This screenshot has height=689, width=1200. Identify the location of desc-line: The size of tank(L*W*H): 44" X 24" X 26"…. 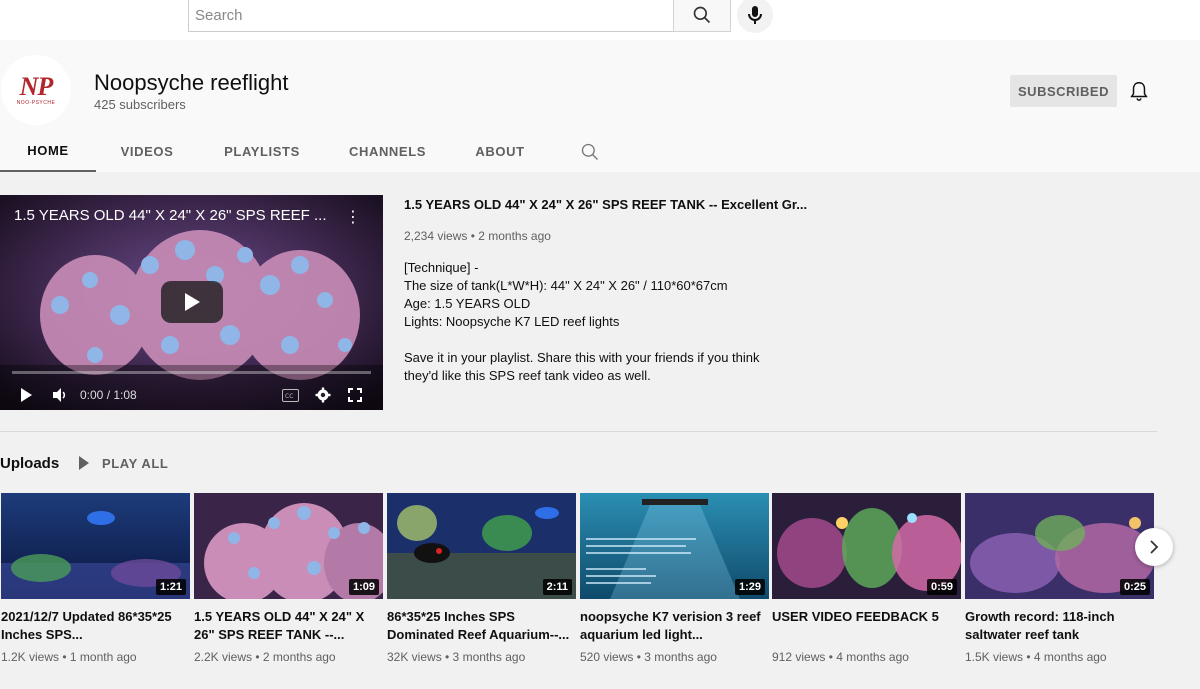
(566, 285).